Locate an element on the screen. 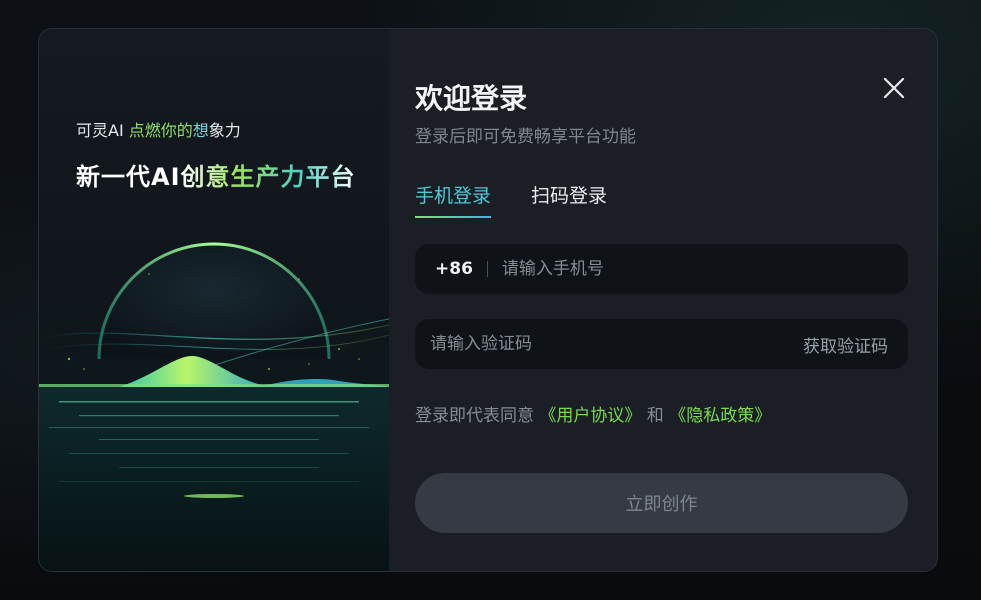 This screenshot has width=981, height=600. code-field: 获取验证码 is located at coordinates (661, 344).